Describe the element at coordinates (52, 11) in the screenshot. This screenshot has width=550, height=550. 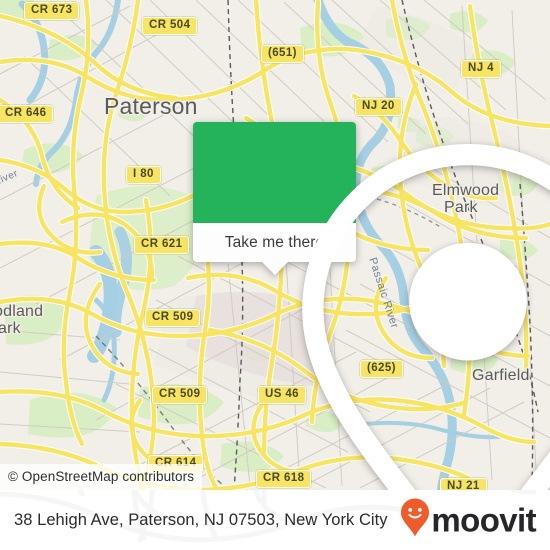
I see `shield-cr-673: CR 673` at that location.